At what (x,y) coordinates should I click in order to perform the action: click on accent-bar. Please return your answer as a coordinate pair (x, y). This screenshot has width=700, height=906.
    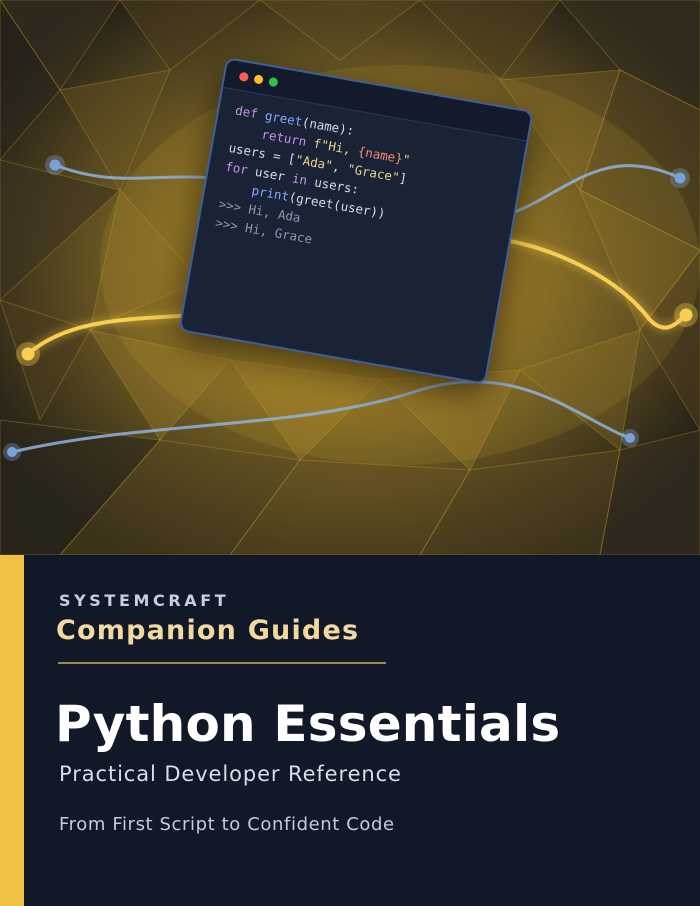
    Looking at the image, I should click on (12, 730).